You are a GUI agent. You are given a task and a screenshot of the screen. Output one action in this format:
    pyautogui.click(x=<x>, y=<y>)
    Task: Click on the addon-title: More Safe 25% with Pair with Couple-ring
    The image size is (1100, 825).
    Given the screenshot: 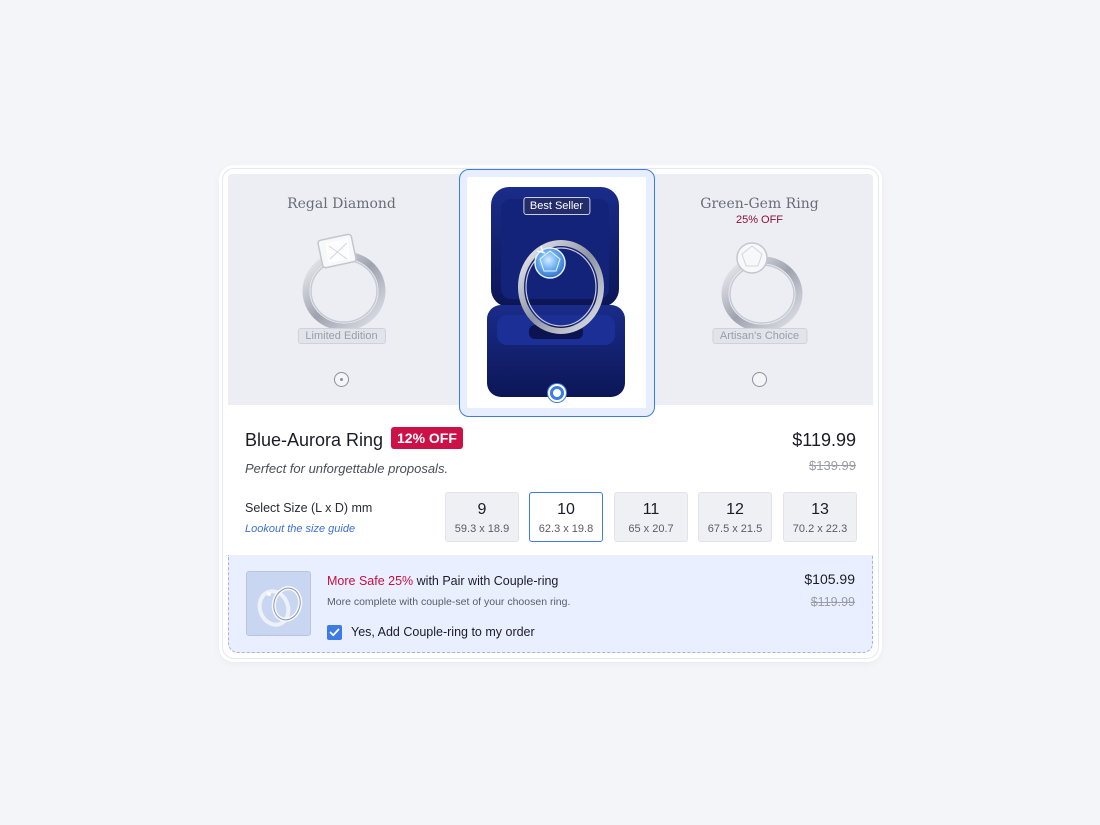 What is the action you would take?
    pyautogui.click(x=442, y=581)
    